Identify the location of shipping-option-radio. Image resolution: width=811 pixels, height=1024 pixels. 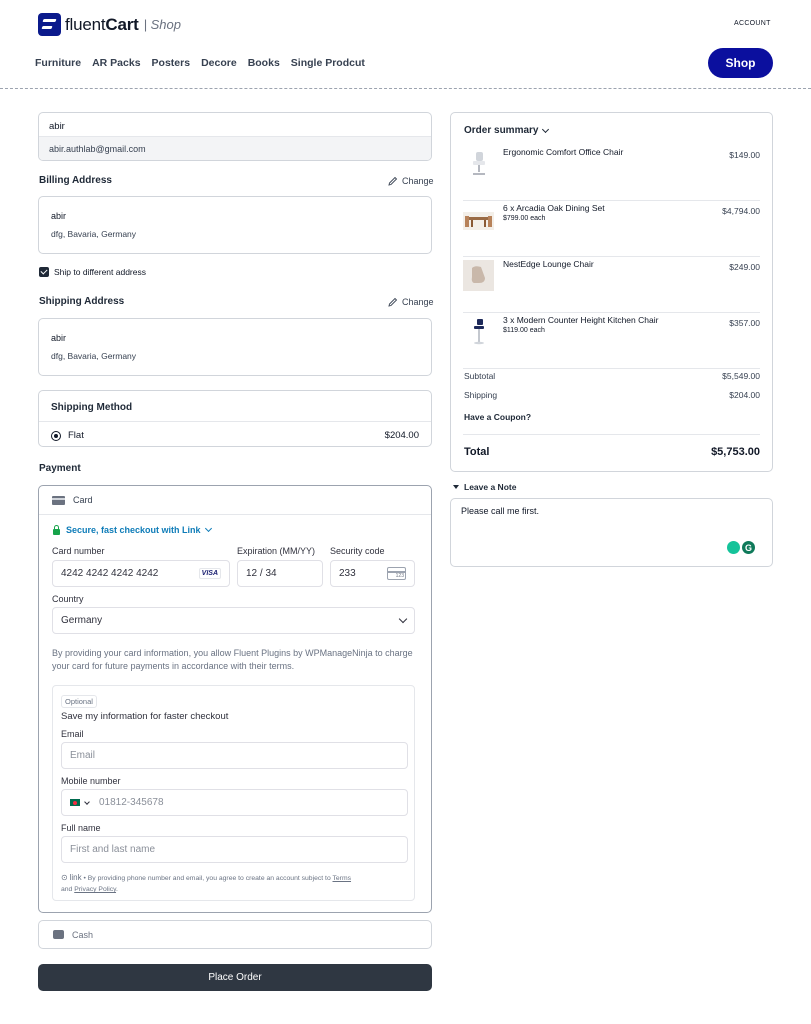
(56, 435).